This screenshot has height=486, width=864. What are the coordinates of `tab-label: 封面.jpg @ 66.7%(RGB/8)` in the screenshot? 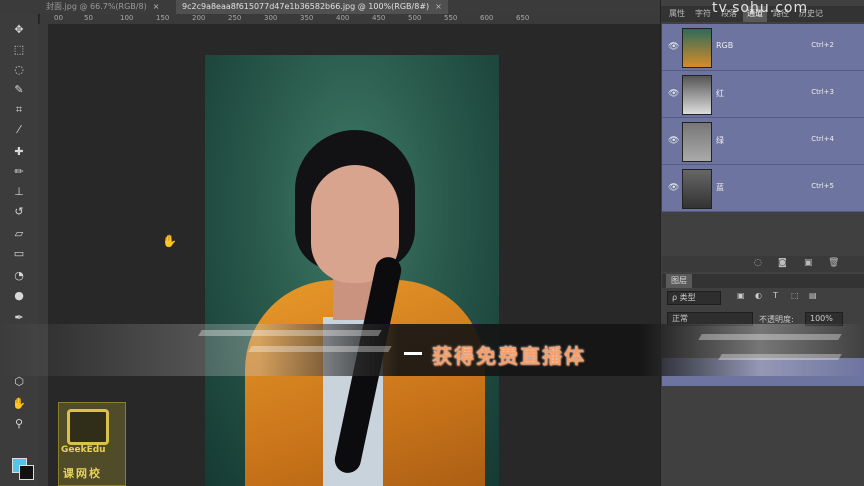 It's located at (96, 6).